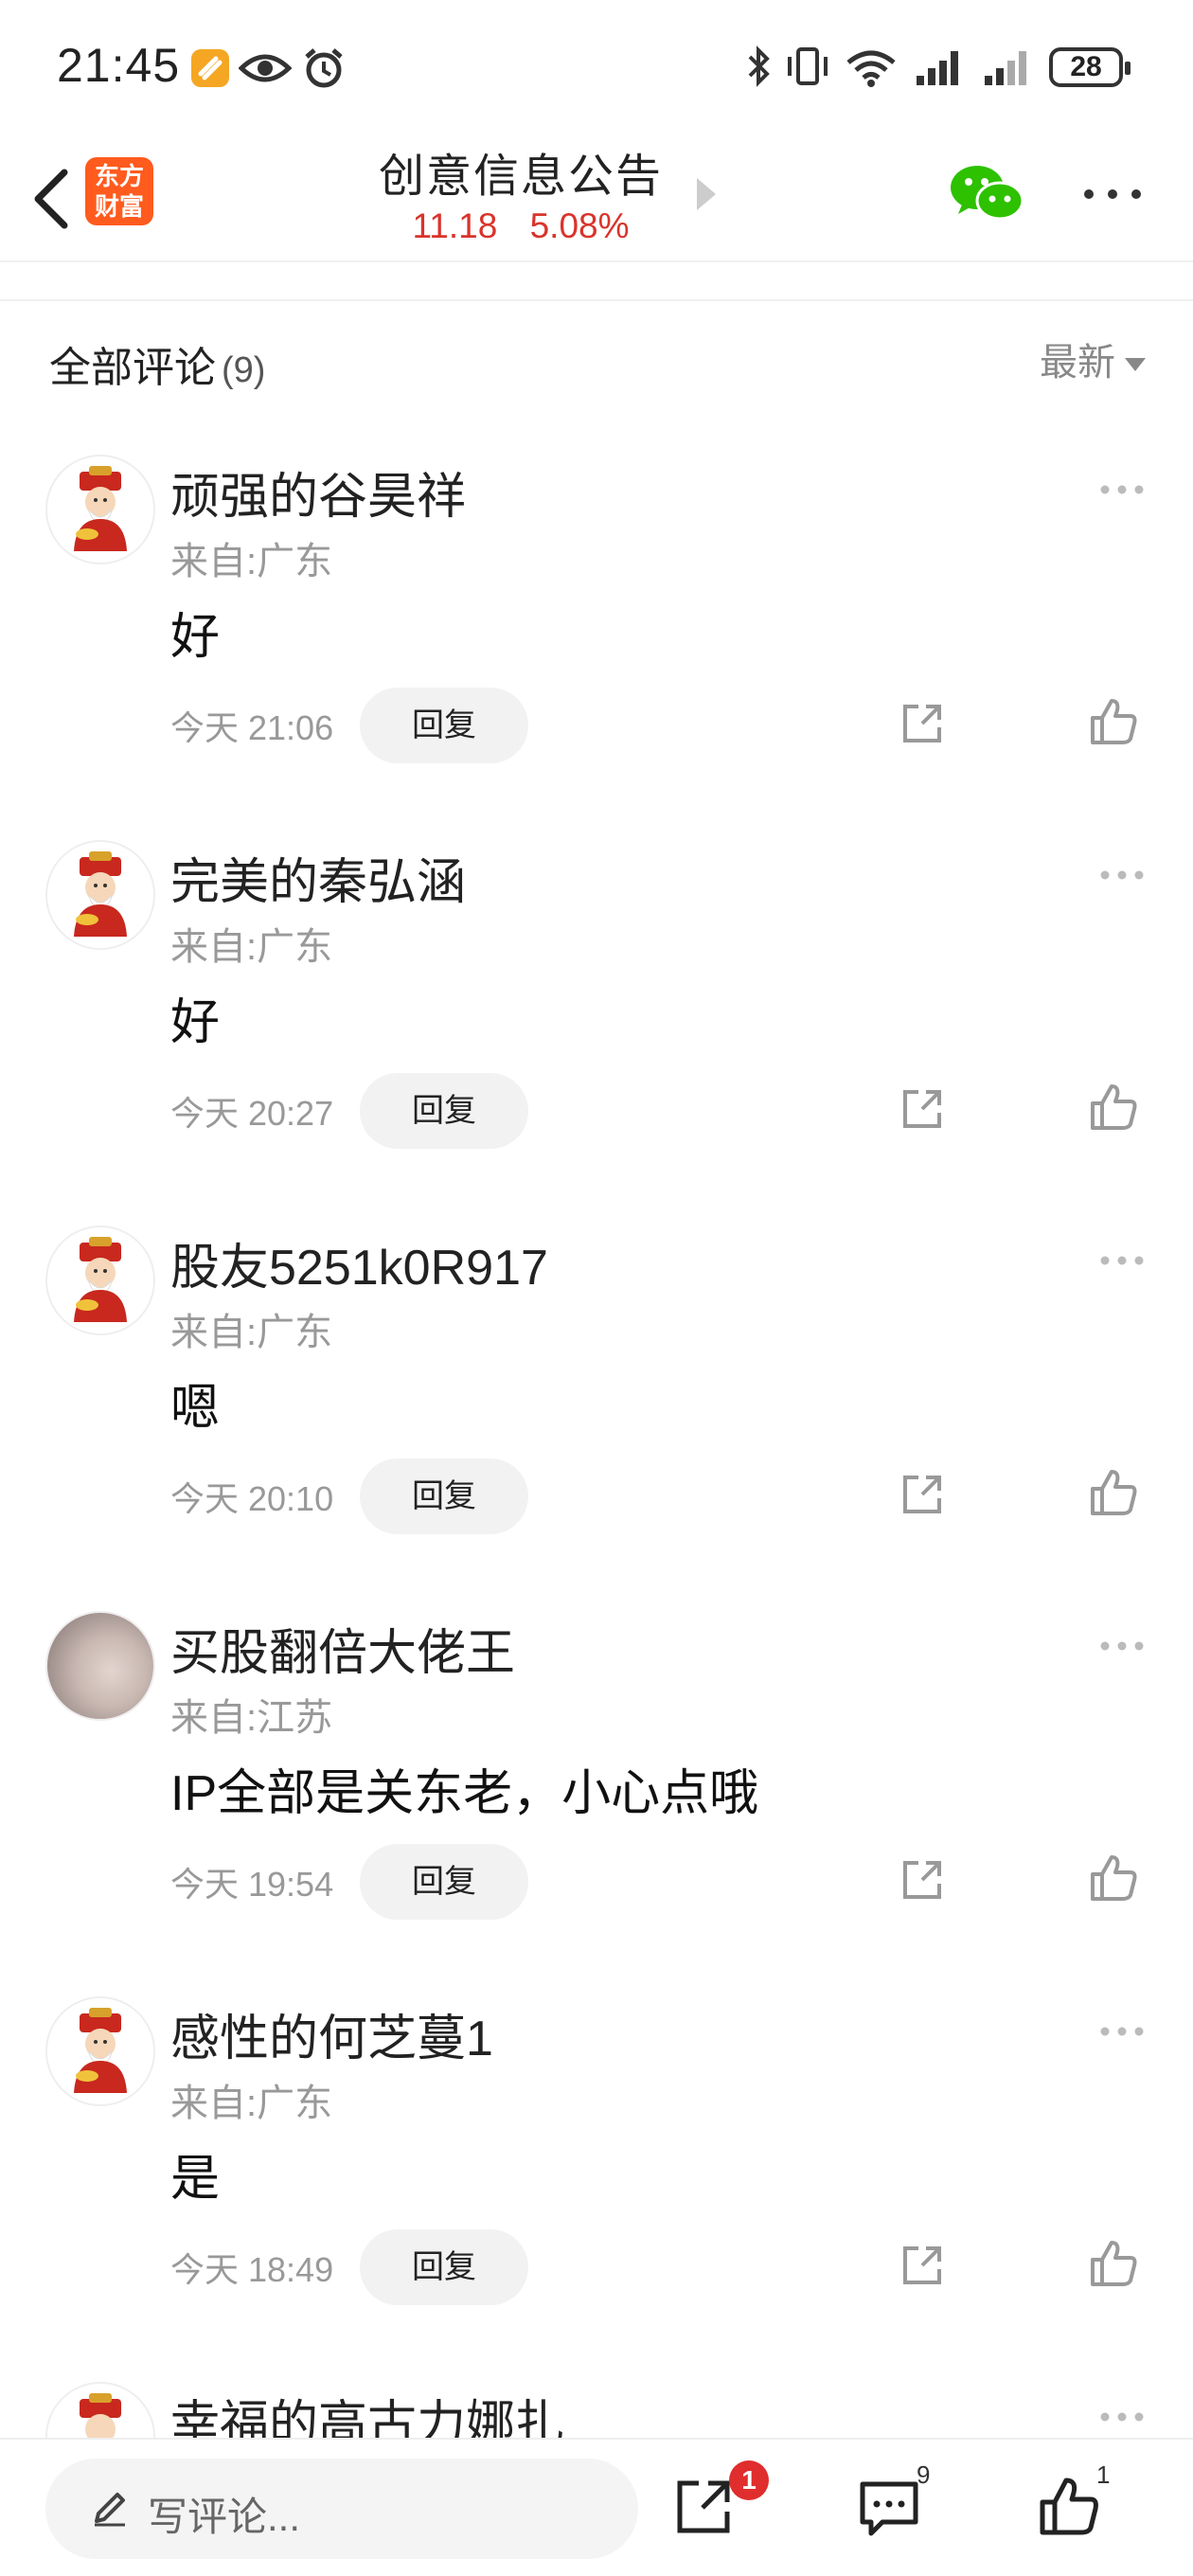 The image size is (1193, 2576). Describe the element at coordinates (367, 2411) in the screenshot. I see `username: 幸福的高古力娜扎` at that location.